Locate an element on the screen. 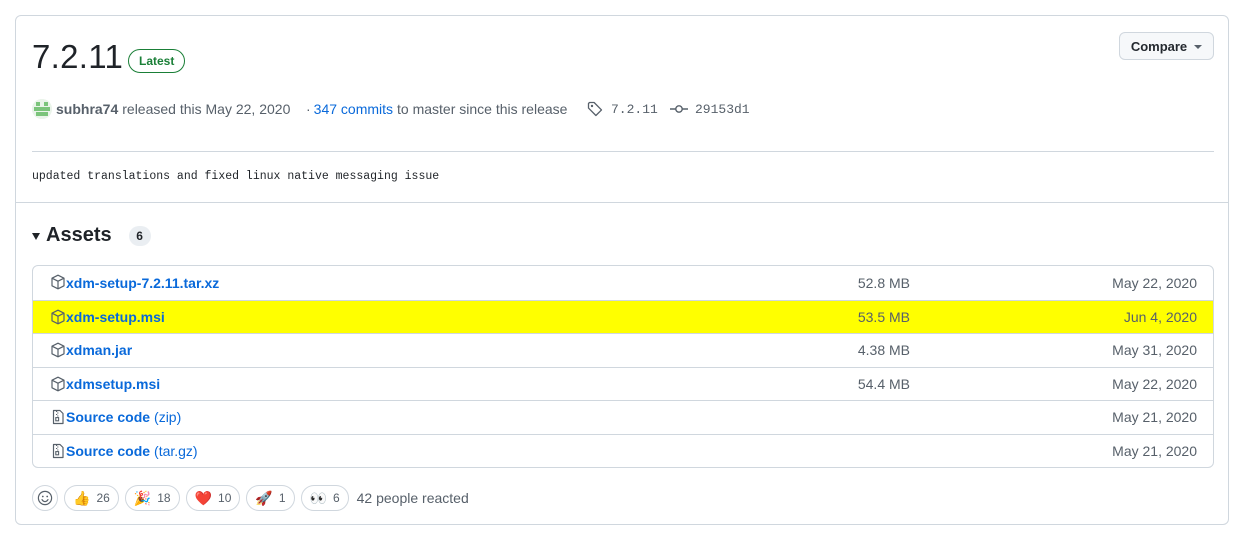 The height and width of the screenshot is (540, 1246). commit-info: 29153d1 is located at coordinates (710, 109).